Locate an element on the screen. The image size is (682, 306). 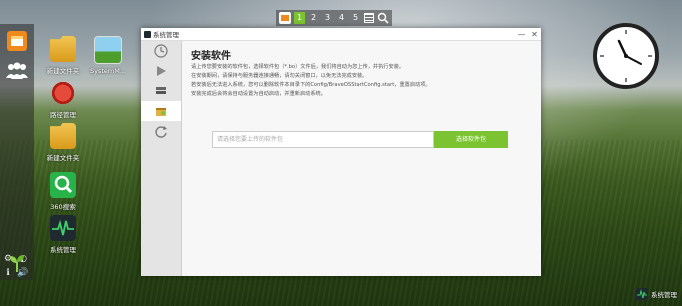
clock-icon is located at coordinates (161, 51).